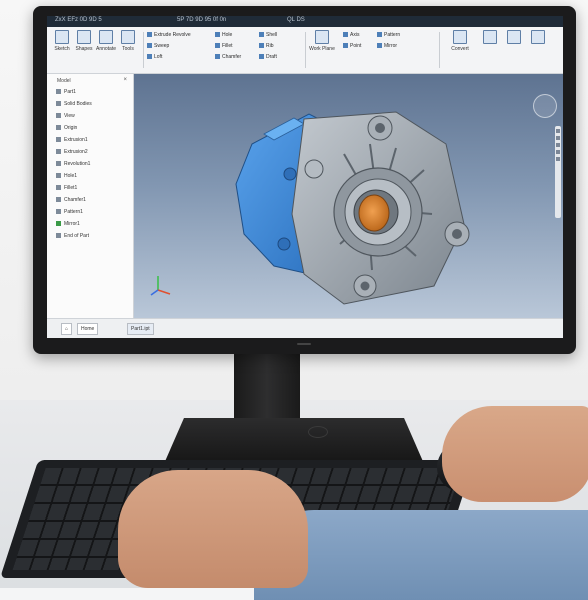 The image size is (588, 600). I want to click on browser-item: End of Part, so click(72, 236).